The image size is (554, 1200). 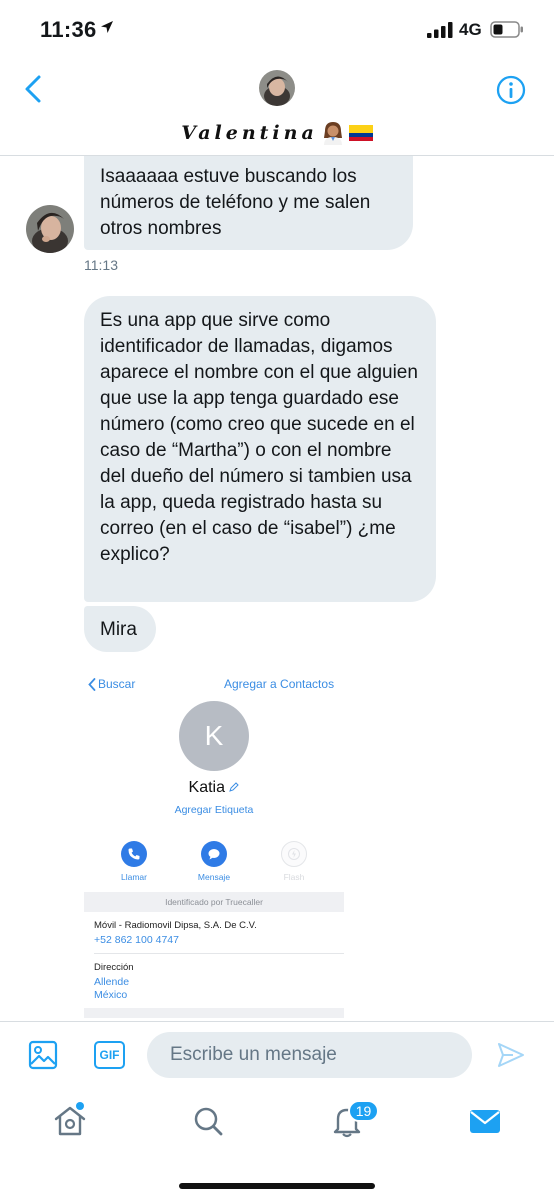 I want to click on attachment-contact-name: Katia, so click(x=214, y=788).